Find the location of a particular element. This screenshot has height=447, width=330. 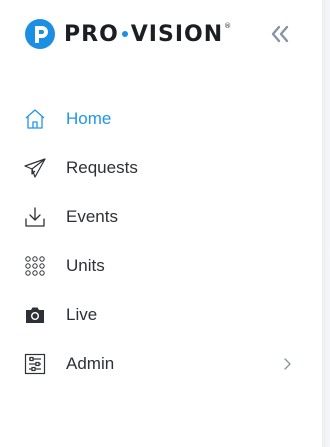

menu-item-home: Home is located at coordinates (161, 118).